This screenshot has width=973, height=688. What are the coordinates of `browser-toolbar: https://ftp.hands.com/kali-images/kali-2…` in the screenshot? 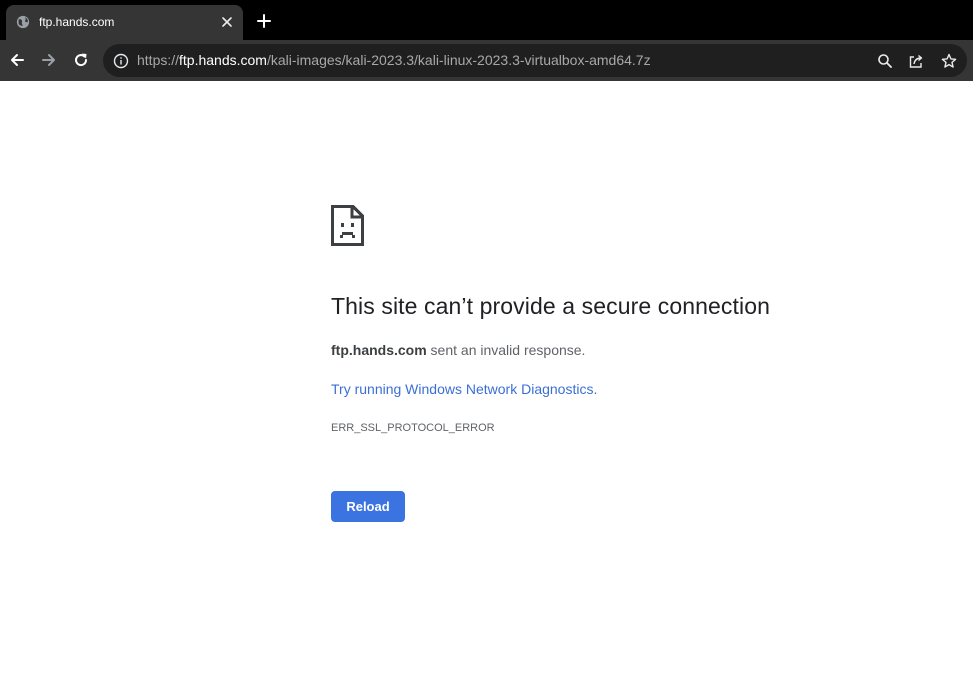 It's located at (486, 60).